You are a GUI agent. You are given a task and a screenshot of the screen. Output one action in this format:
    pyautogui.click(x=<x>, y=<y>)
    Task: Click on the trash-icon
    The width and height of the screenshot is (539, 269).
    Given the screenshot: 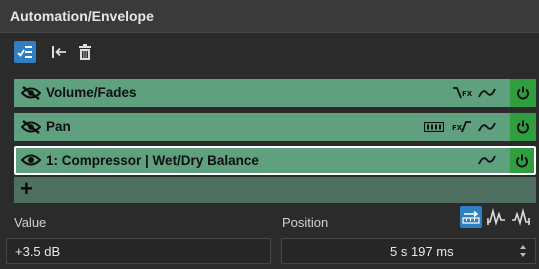 What is the action you would take?
    pyautogui.click(x=85, y=52)
    